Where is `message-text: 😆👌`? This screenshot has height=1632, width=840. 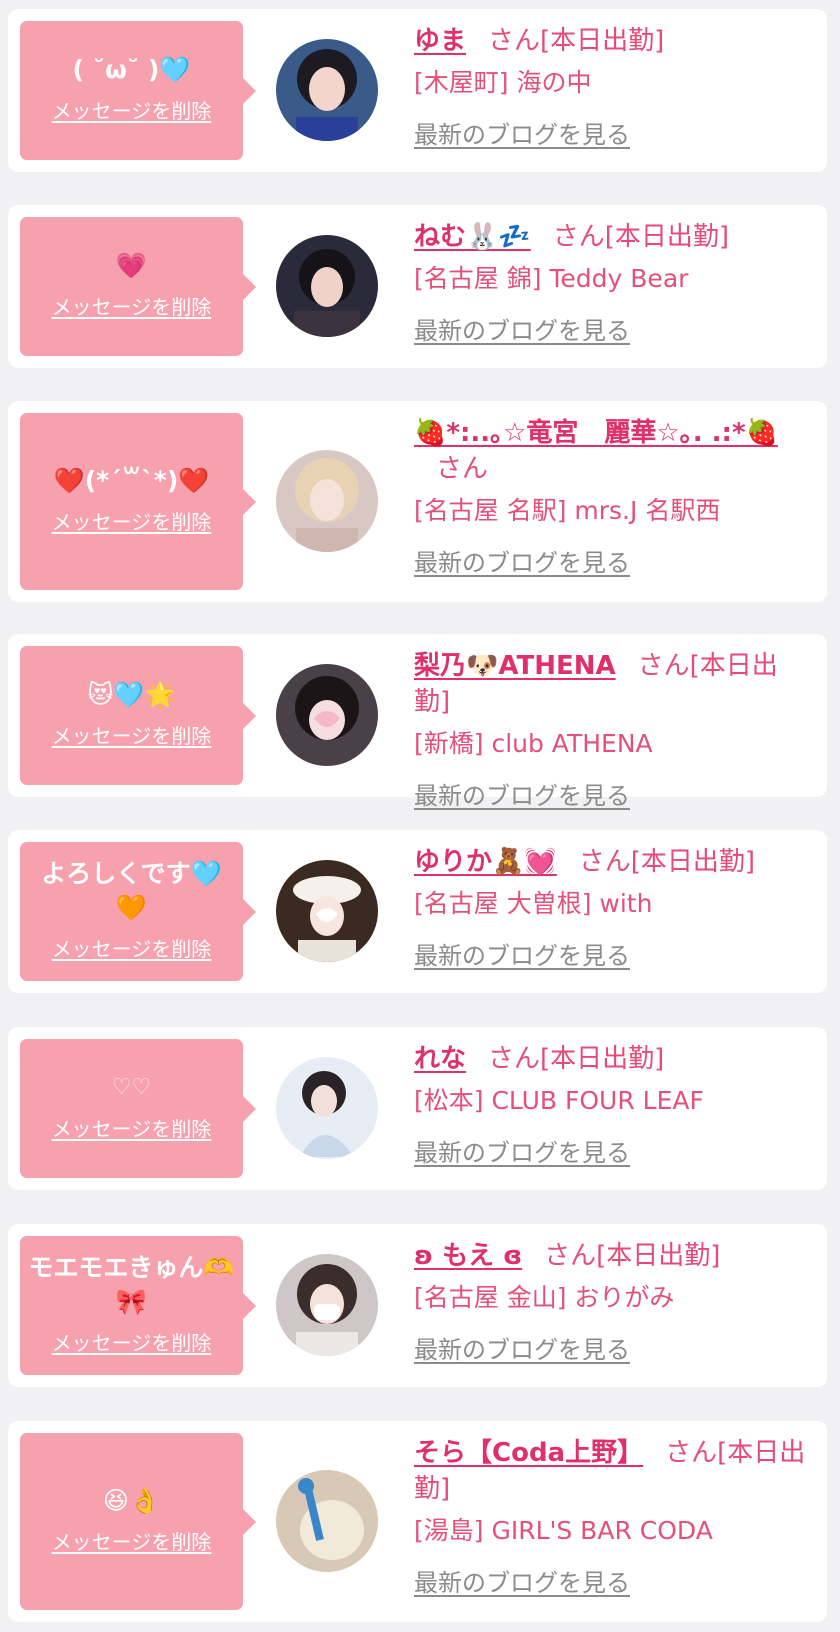
message-text: 😆👌 is located at coordinates (131, 1500).